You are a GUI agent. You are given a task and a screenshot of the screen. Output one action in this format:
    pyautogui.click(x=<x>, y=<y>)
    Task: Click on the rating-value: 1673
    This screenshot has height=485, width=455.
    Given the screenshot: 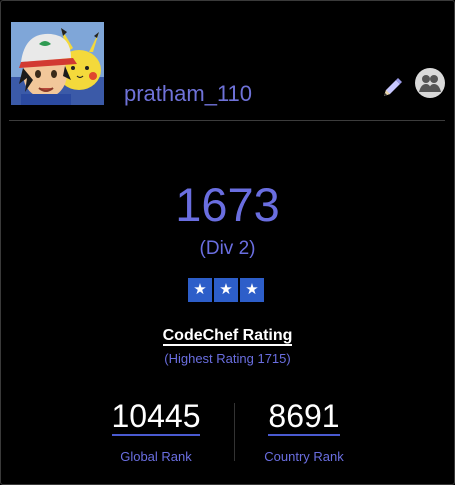 What is the action you would take?
    pyautogui.click(x=227, y=204)
    